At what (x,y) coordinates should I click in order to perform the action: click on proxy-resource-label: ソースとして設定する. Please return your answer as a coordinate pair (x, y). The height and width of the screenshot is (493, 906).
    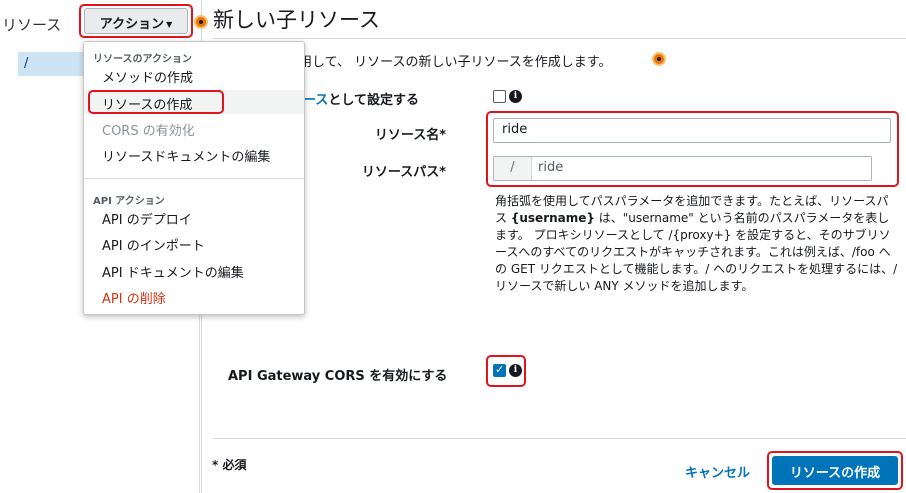
    Looking at the image, I should click on (354, 98).